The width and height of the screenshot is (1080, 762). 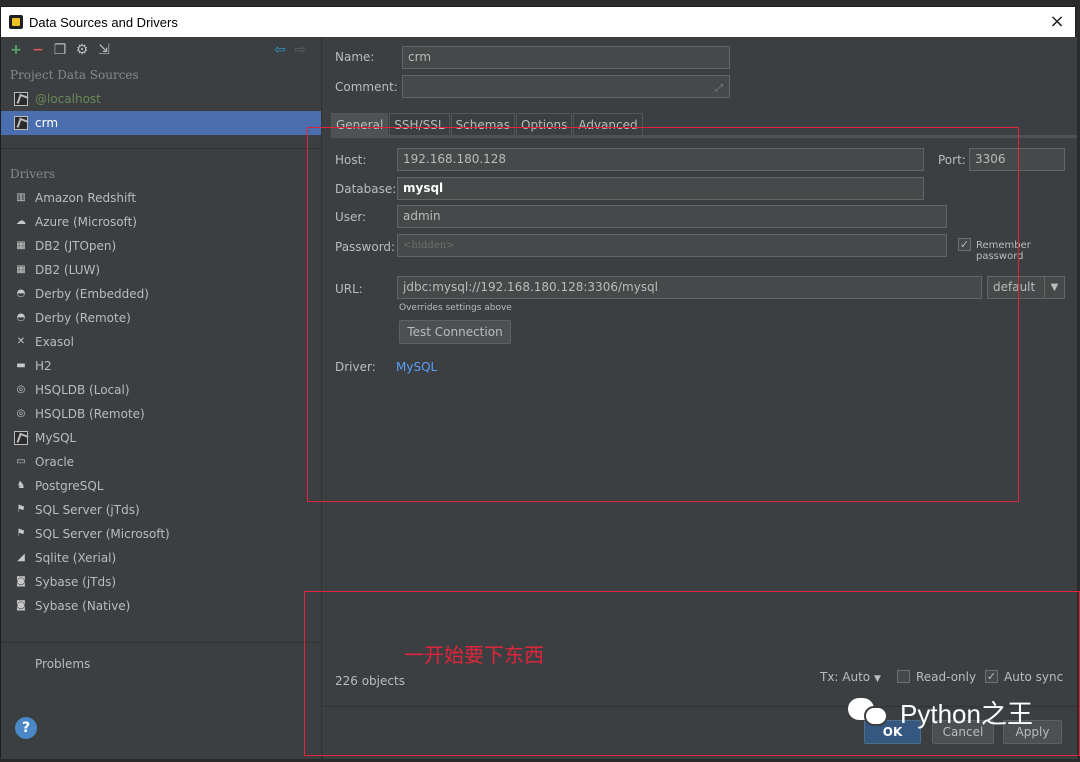 I want to click on driver-item-oracle: ▭ Oracle, so click(x=161, y=462).